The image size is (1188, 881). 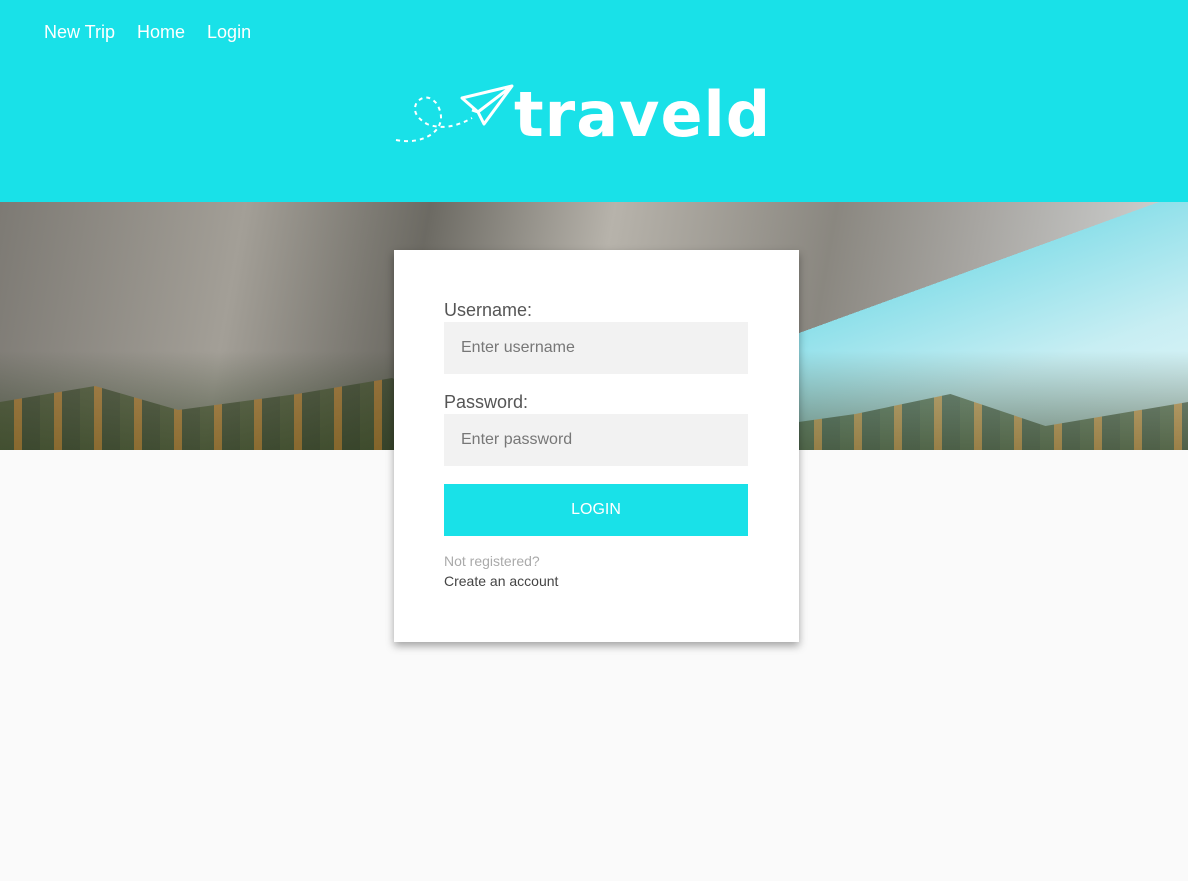 I want to click on login-button: LOGIN, so click(x=596, y=510).